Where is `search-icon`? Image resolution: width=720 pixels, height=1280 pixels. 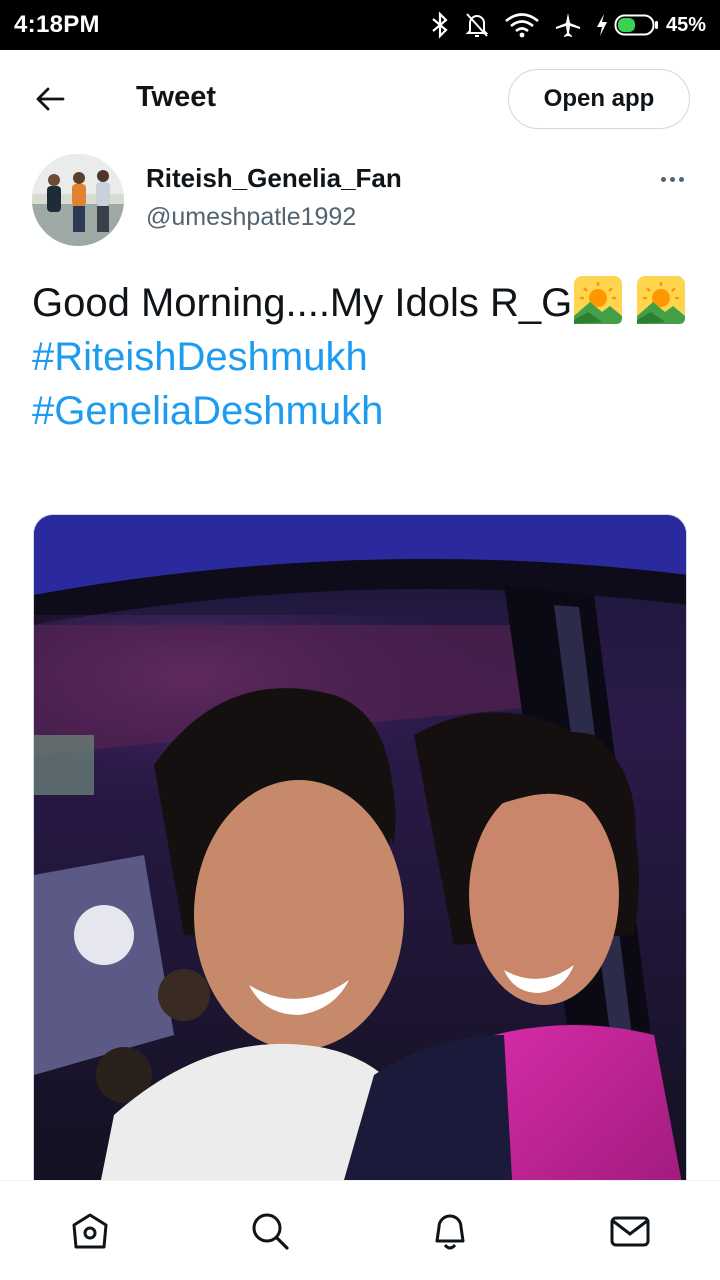
search-icon is located at coordinates (270, 1231).